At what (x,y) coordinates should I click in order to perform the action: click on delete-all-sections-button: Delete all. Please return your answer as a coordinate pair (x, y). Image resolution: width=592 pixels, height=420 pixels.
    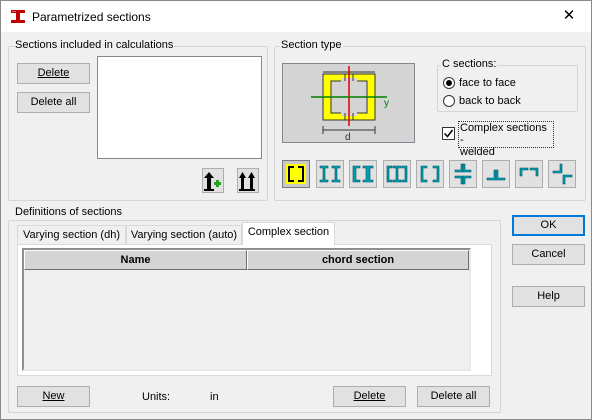
    Looking at the image, I should click on (53, 102).